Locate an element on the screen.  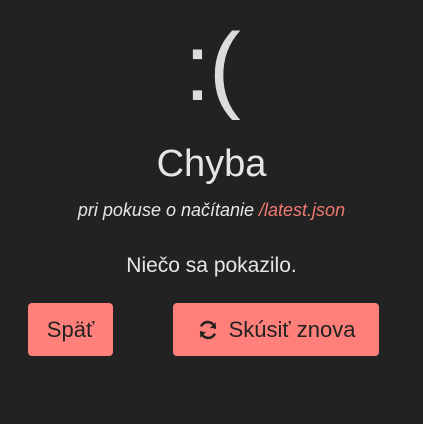
refresh-icon is located at coordinates (208, 330).